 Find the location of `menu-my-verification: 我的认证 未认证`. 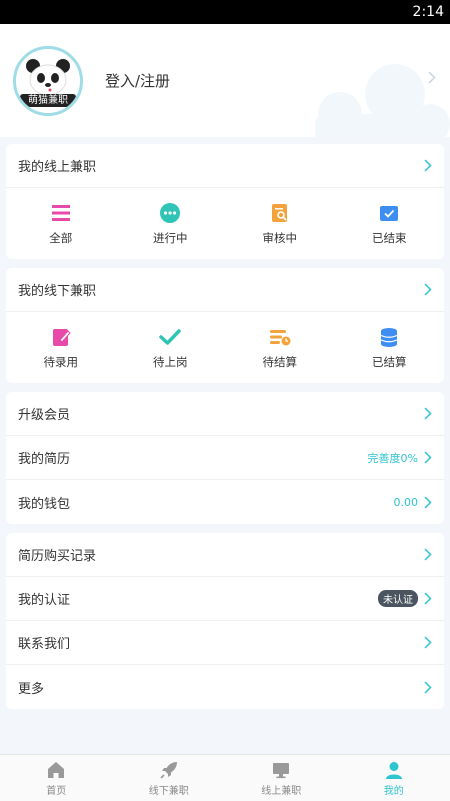

menu-my-verification: 我的认证 未认证 is located at coordinates (225, 599).